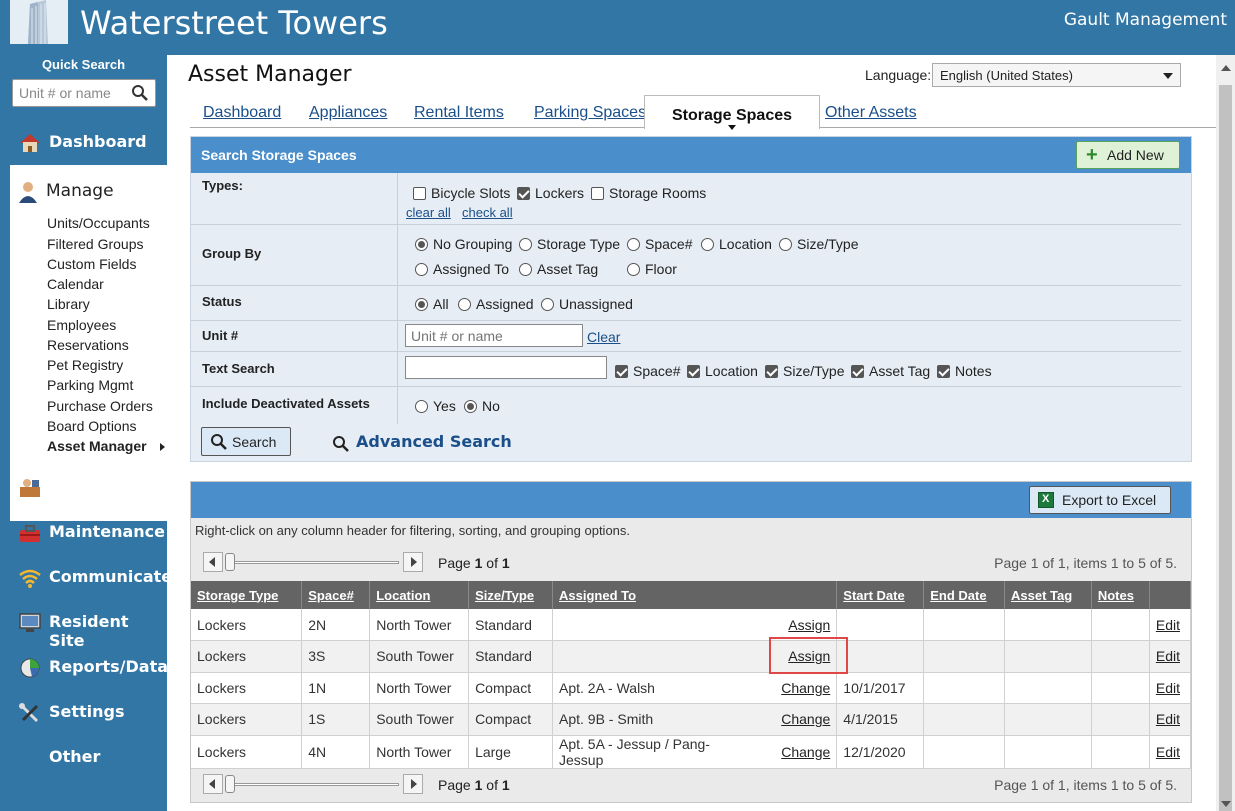 This screenshot has width=1235, height=811. I want to click on group-size-type: Size/Type, so click(818, 244).